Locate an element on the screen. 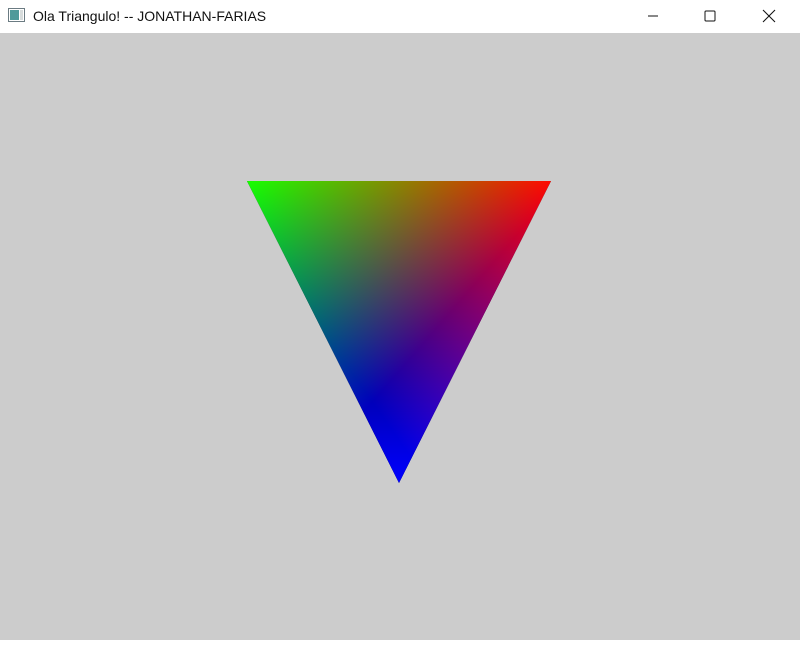 The width and height of the screenshot is (800, 645). maximize-button is located at coordinates (710, 16).